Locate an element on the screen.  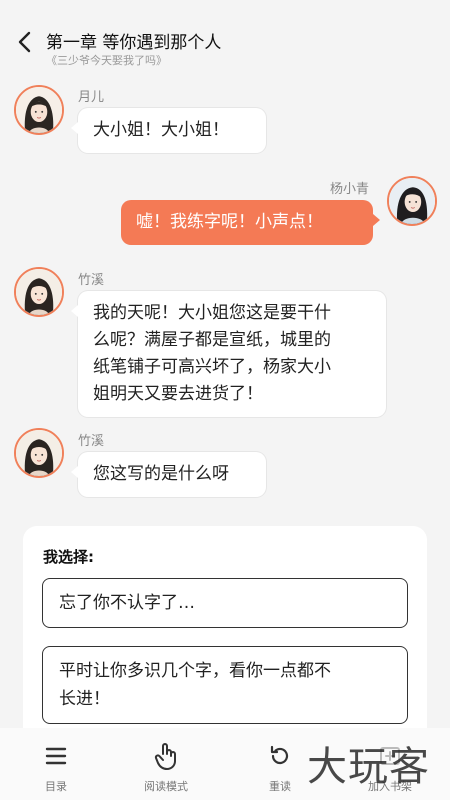
message-line: 姐明天又要去进货了！ is located at coordinates (178, 394).